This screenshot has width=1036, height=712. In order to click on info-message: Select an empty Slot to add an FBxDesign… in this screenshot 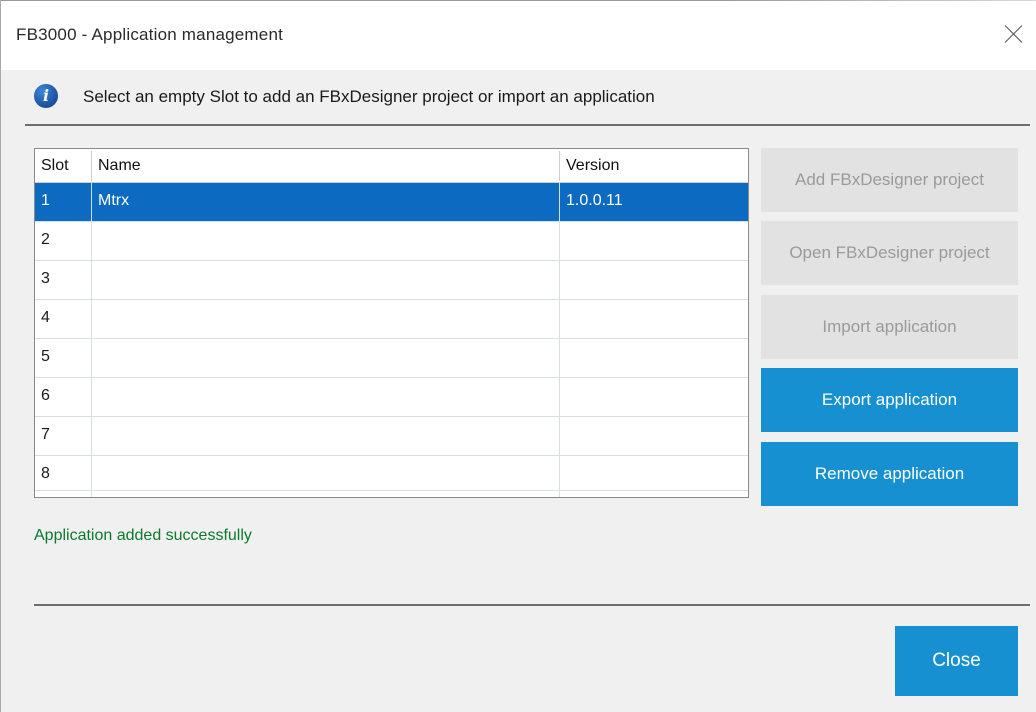, I will do `click(369, 96)`.